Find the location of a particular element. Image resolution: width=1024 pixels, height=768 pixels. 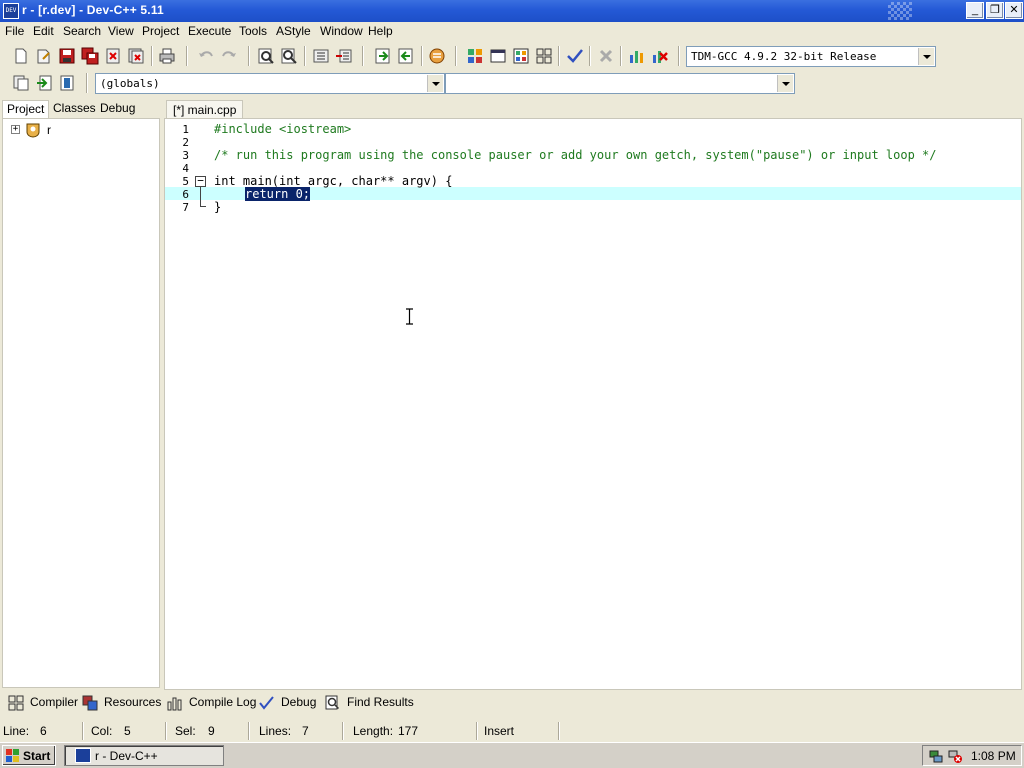

rebuild-all-icon is located at coordinates (544, 56).